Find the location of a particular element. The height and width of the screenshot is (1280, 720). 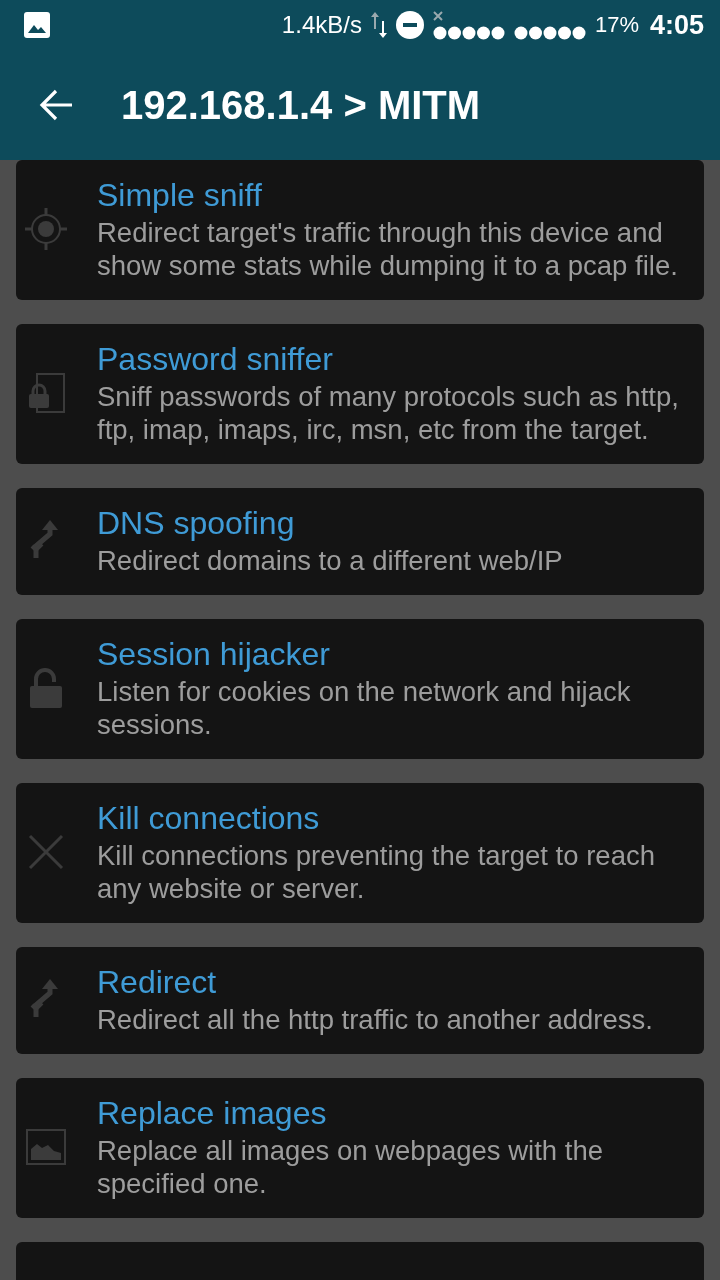

do-not-disturb-icon is located at coordinates (409, 25).